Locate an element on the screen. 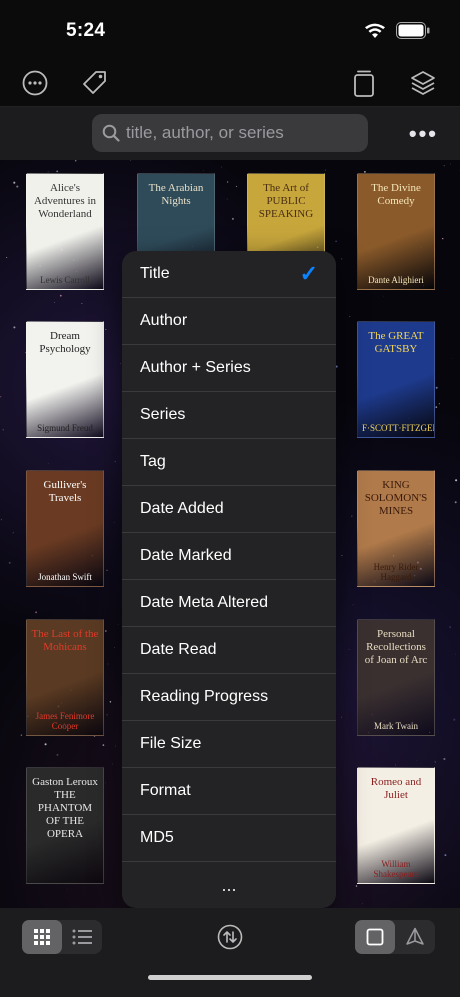 The width and height of the screenshot is (460, 997). book-cover: Gulliver's Travels Jonathan Swift is located at coordinates (65, 528).